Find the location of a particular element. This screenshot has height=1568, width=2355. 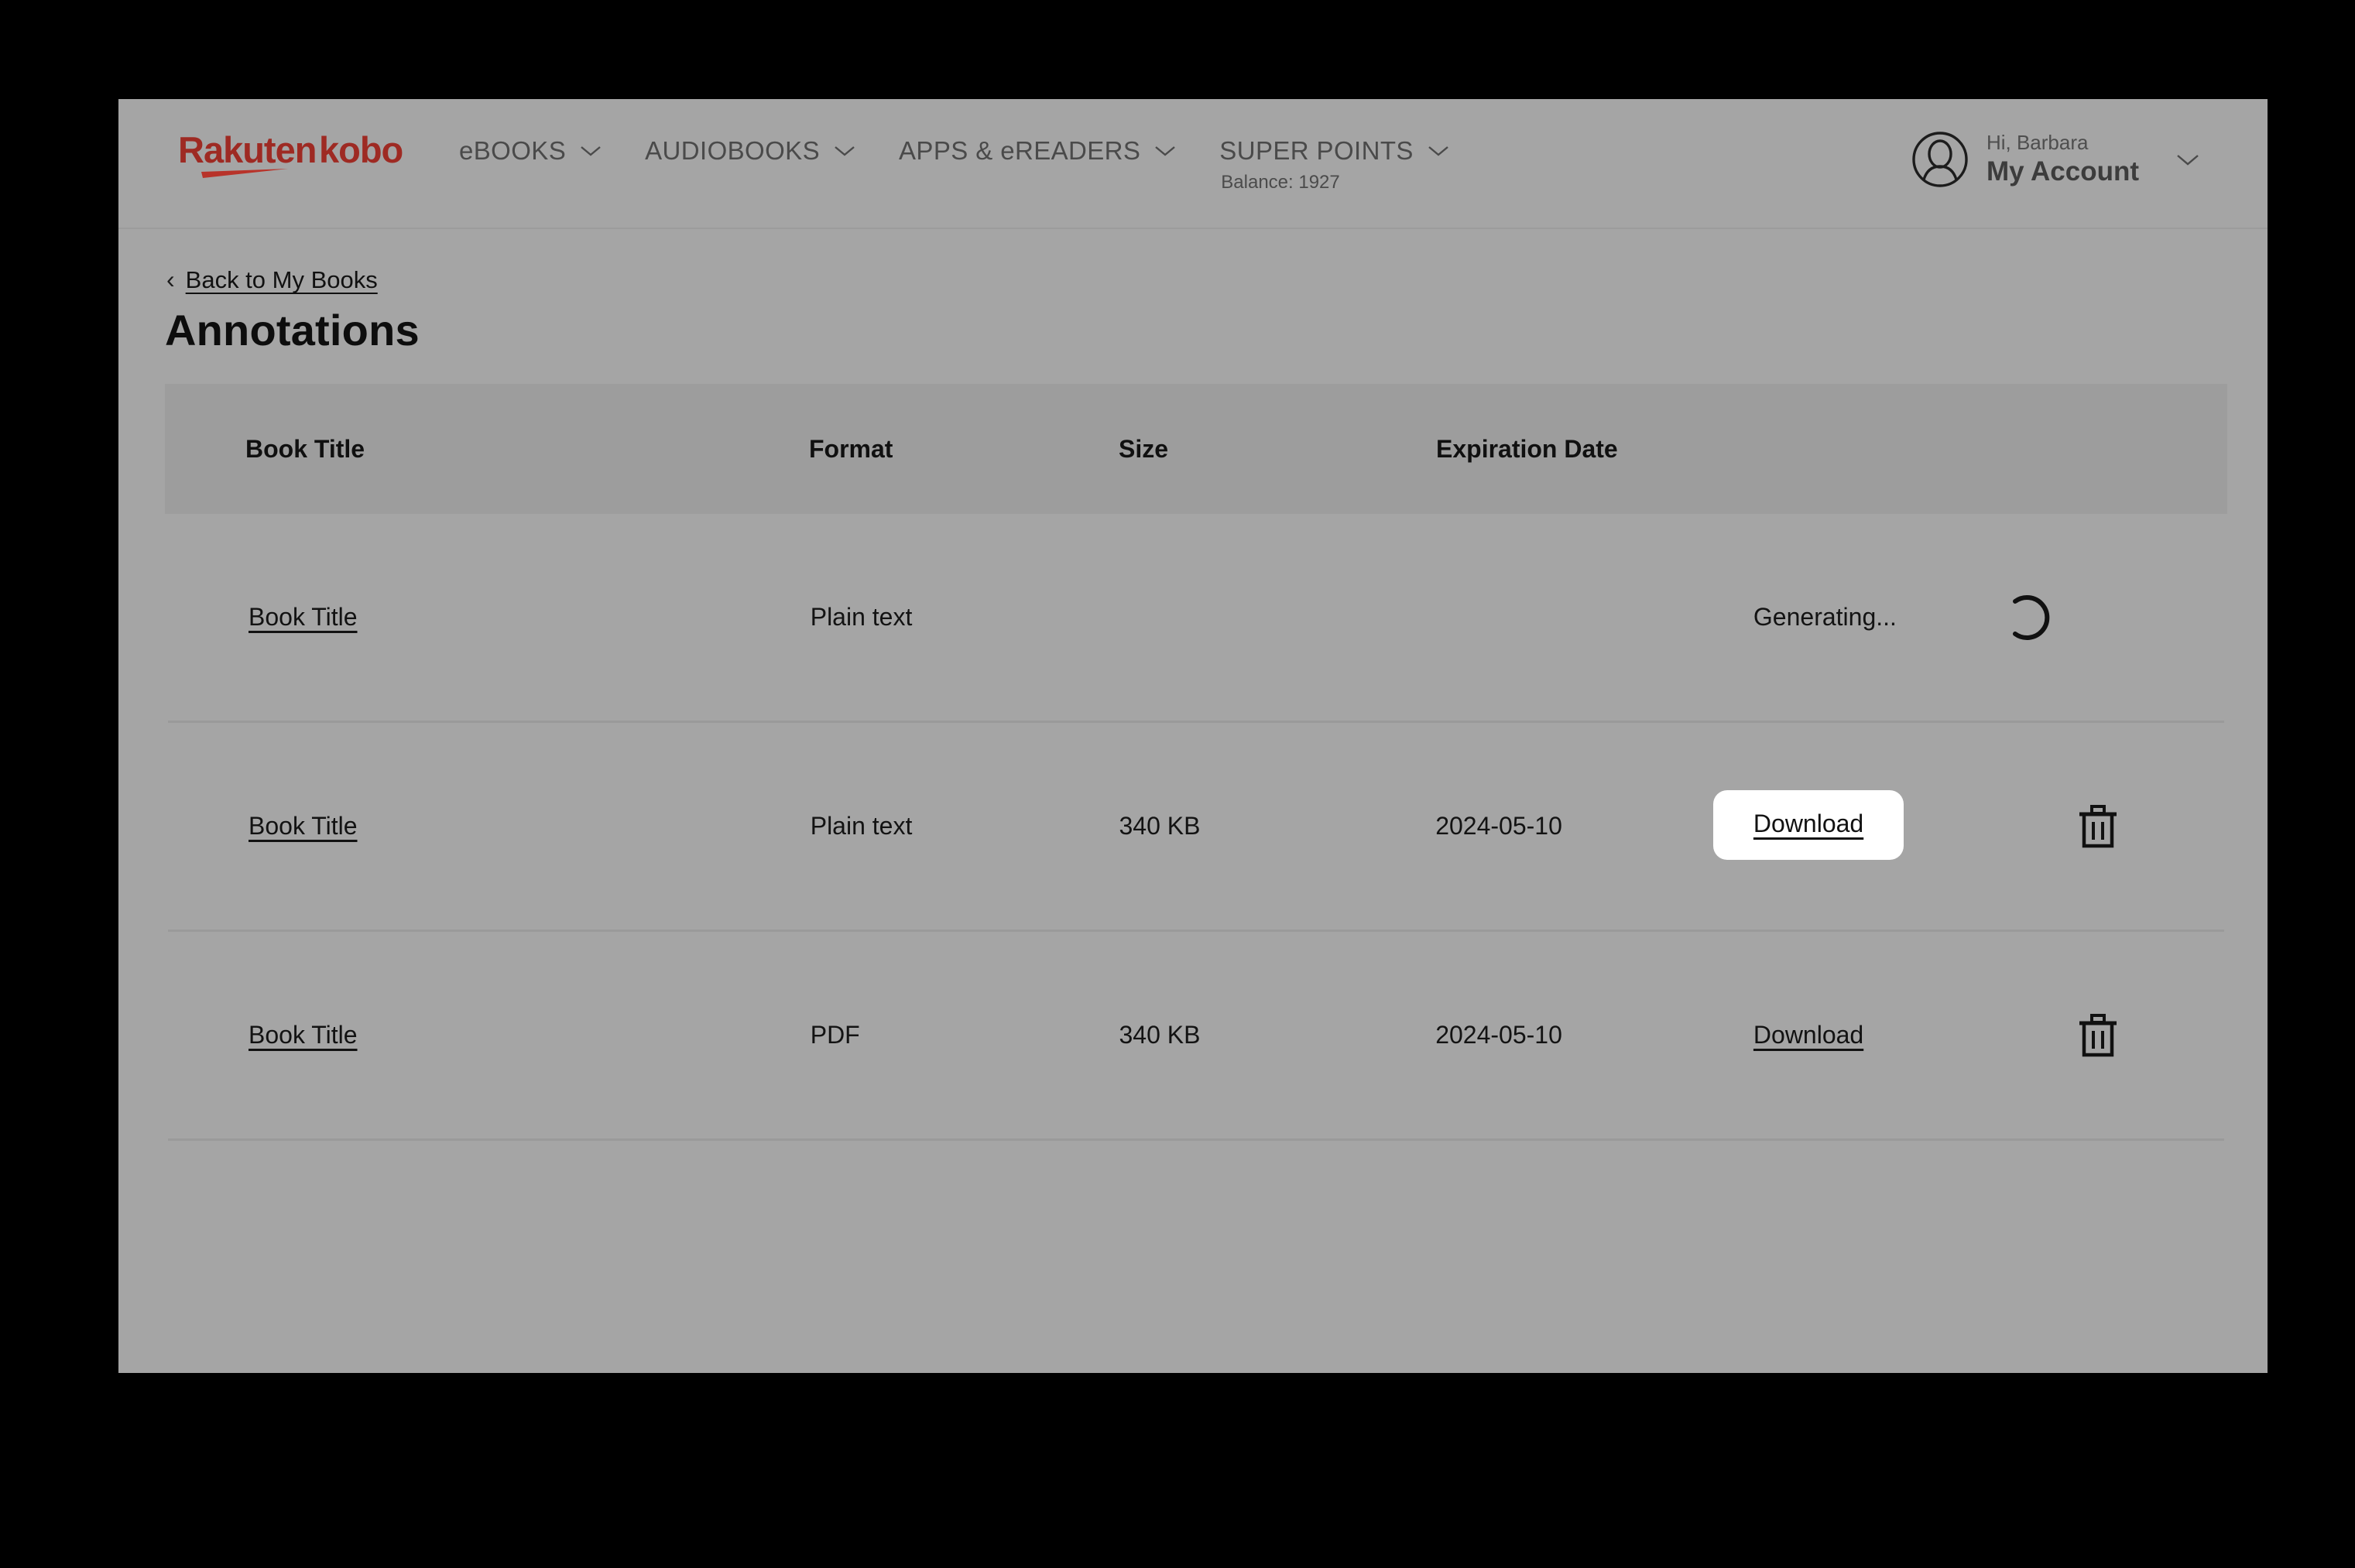

nav-item-ebooks: eBOOKS is located at coordinates (530, 151).